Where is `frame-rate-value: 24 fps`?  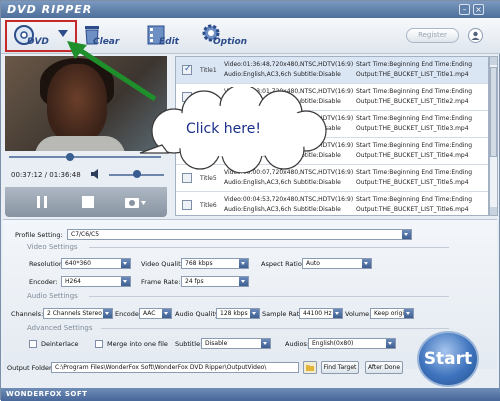
frame-rate-value: 24 fps is located at coordinates (194, 281).